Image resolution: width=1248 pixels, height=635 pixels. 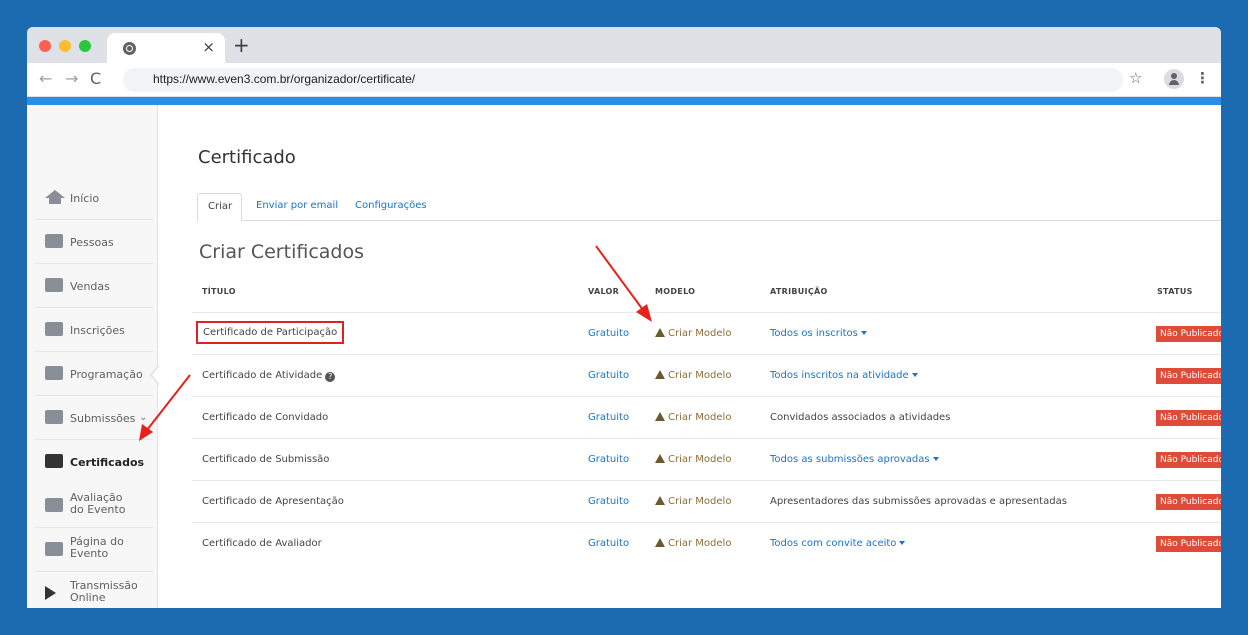 I want to click on home-icon, so click(x=55, y=197).